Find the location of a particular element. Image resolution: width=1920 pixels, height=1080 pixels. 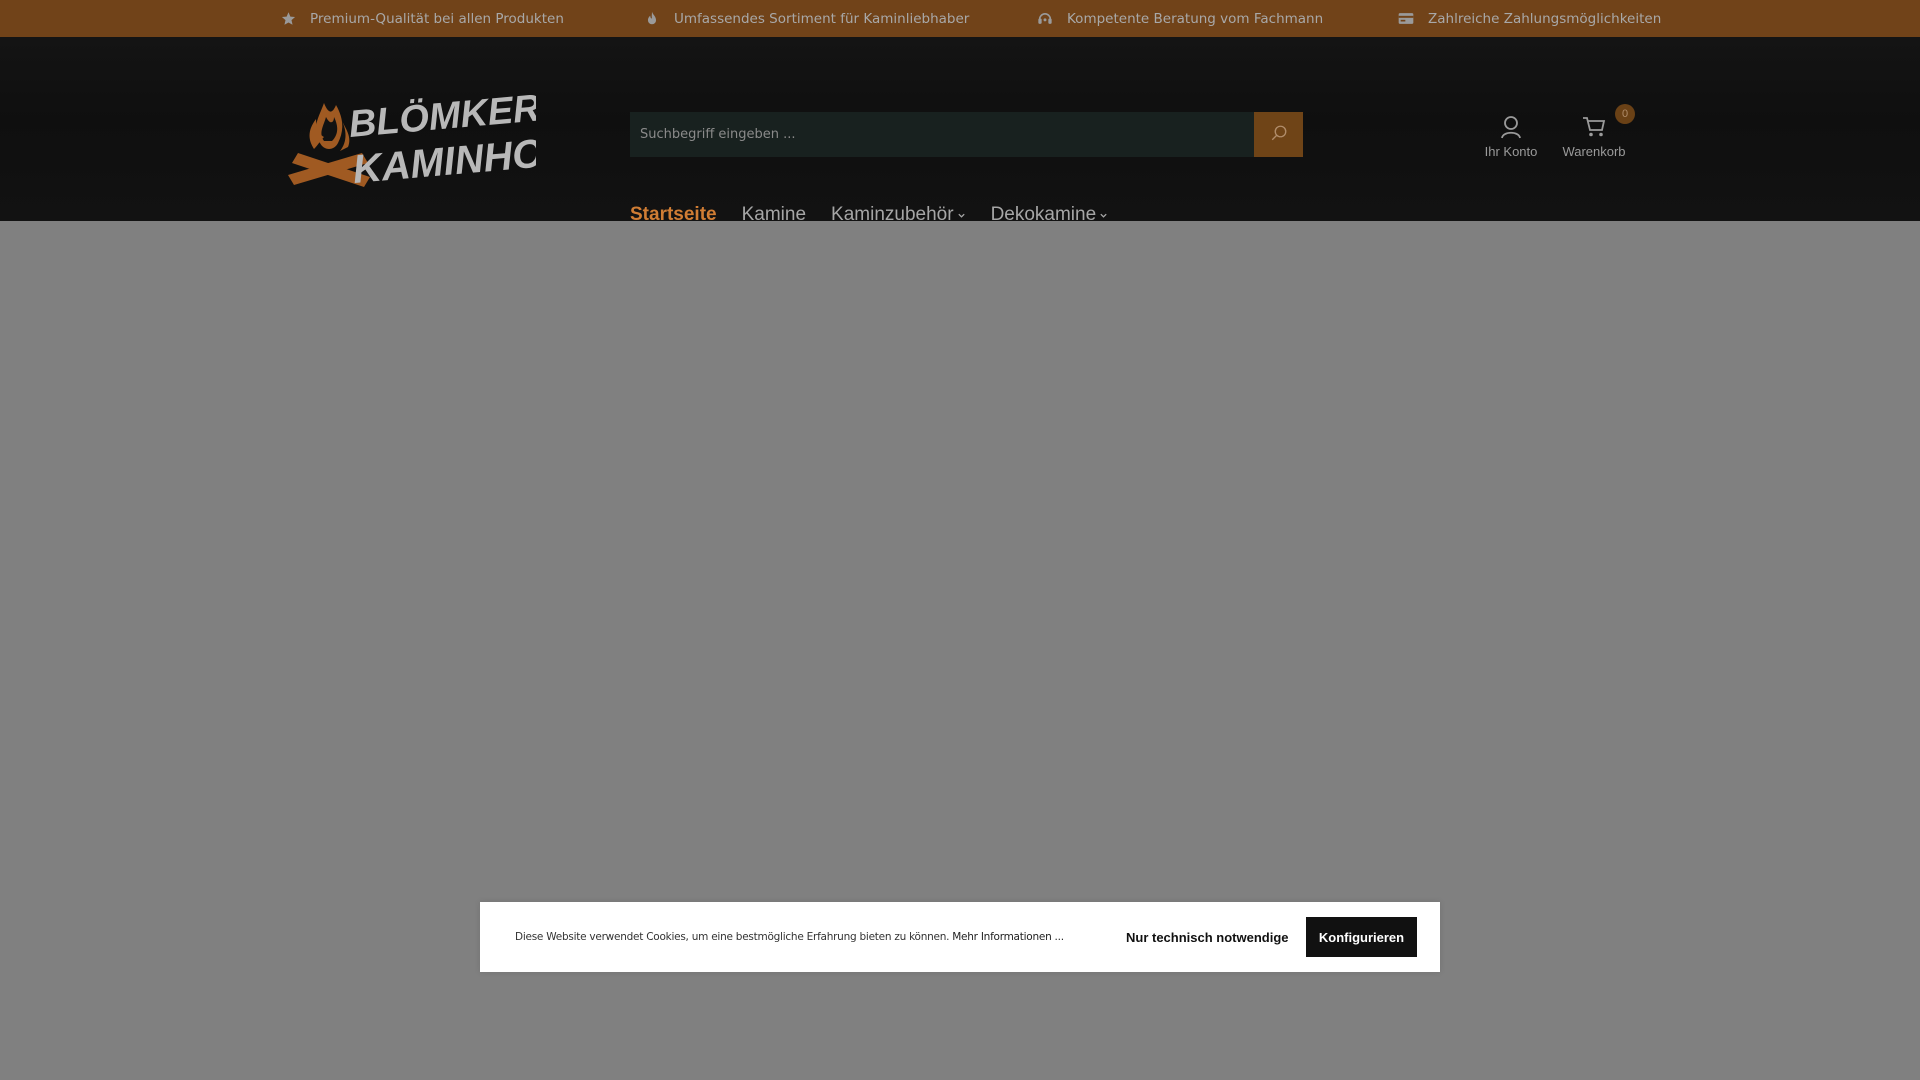

usp-item-consulting: Kompetente Beratung vom Fachmann is located at coordinates (1180, 18).